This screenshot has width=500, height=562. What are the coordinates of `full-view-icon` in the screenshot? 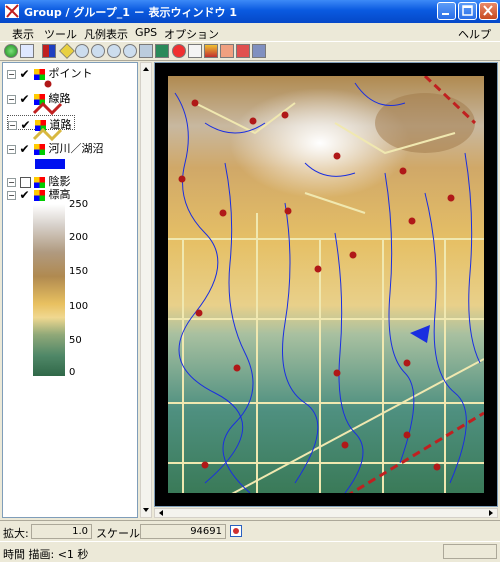 It's located at (27, 51).